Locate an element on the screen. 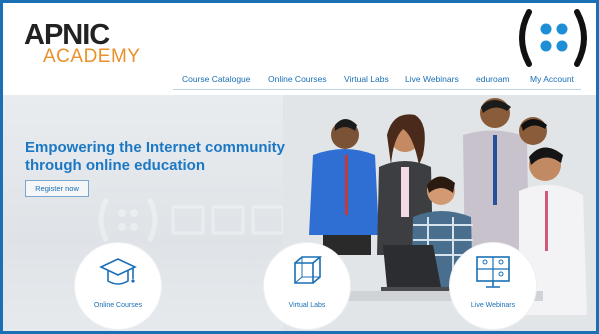  nav-live-webinars: Live Webinars is located at coordinates (432, 79).